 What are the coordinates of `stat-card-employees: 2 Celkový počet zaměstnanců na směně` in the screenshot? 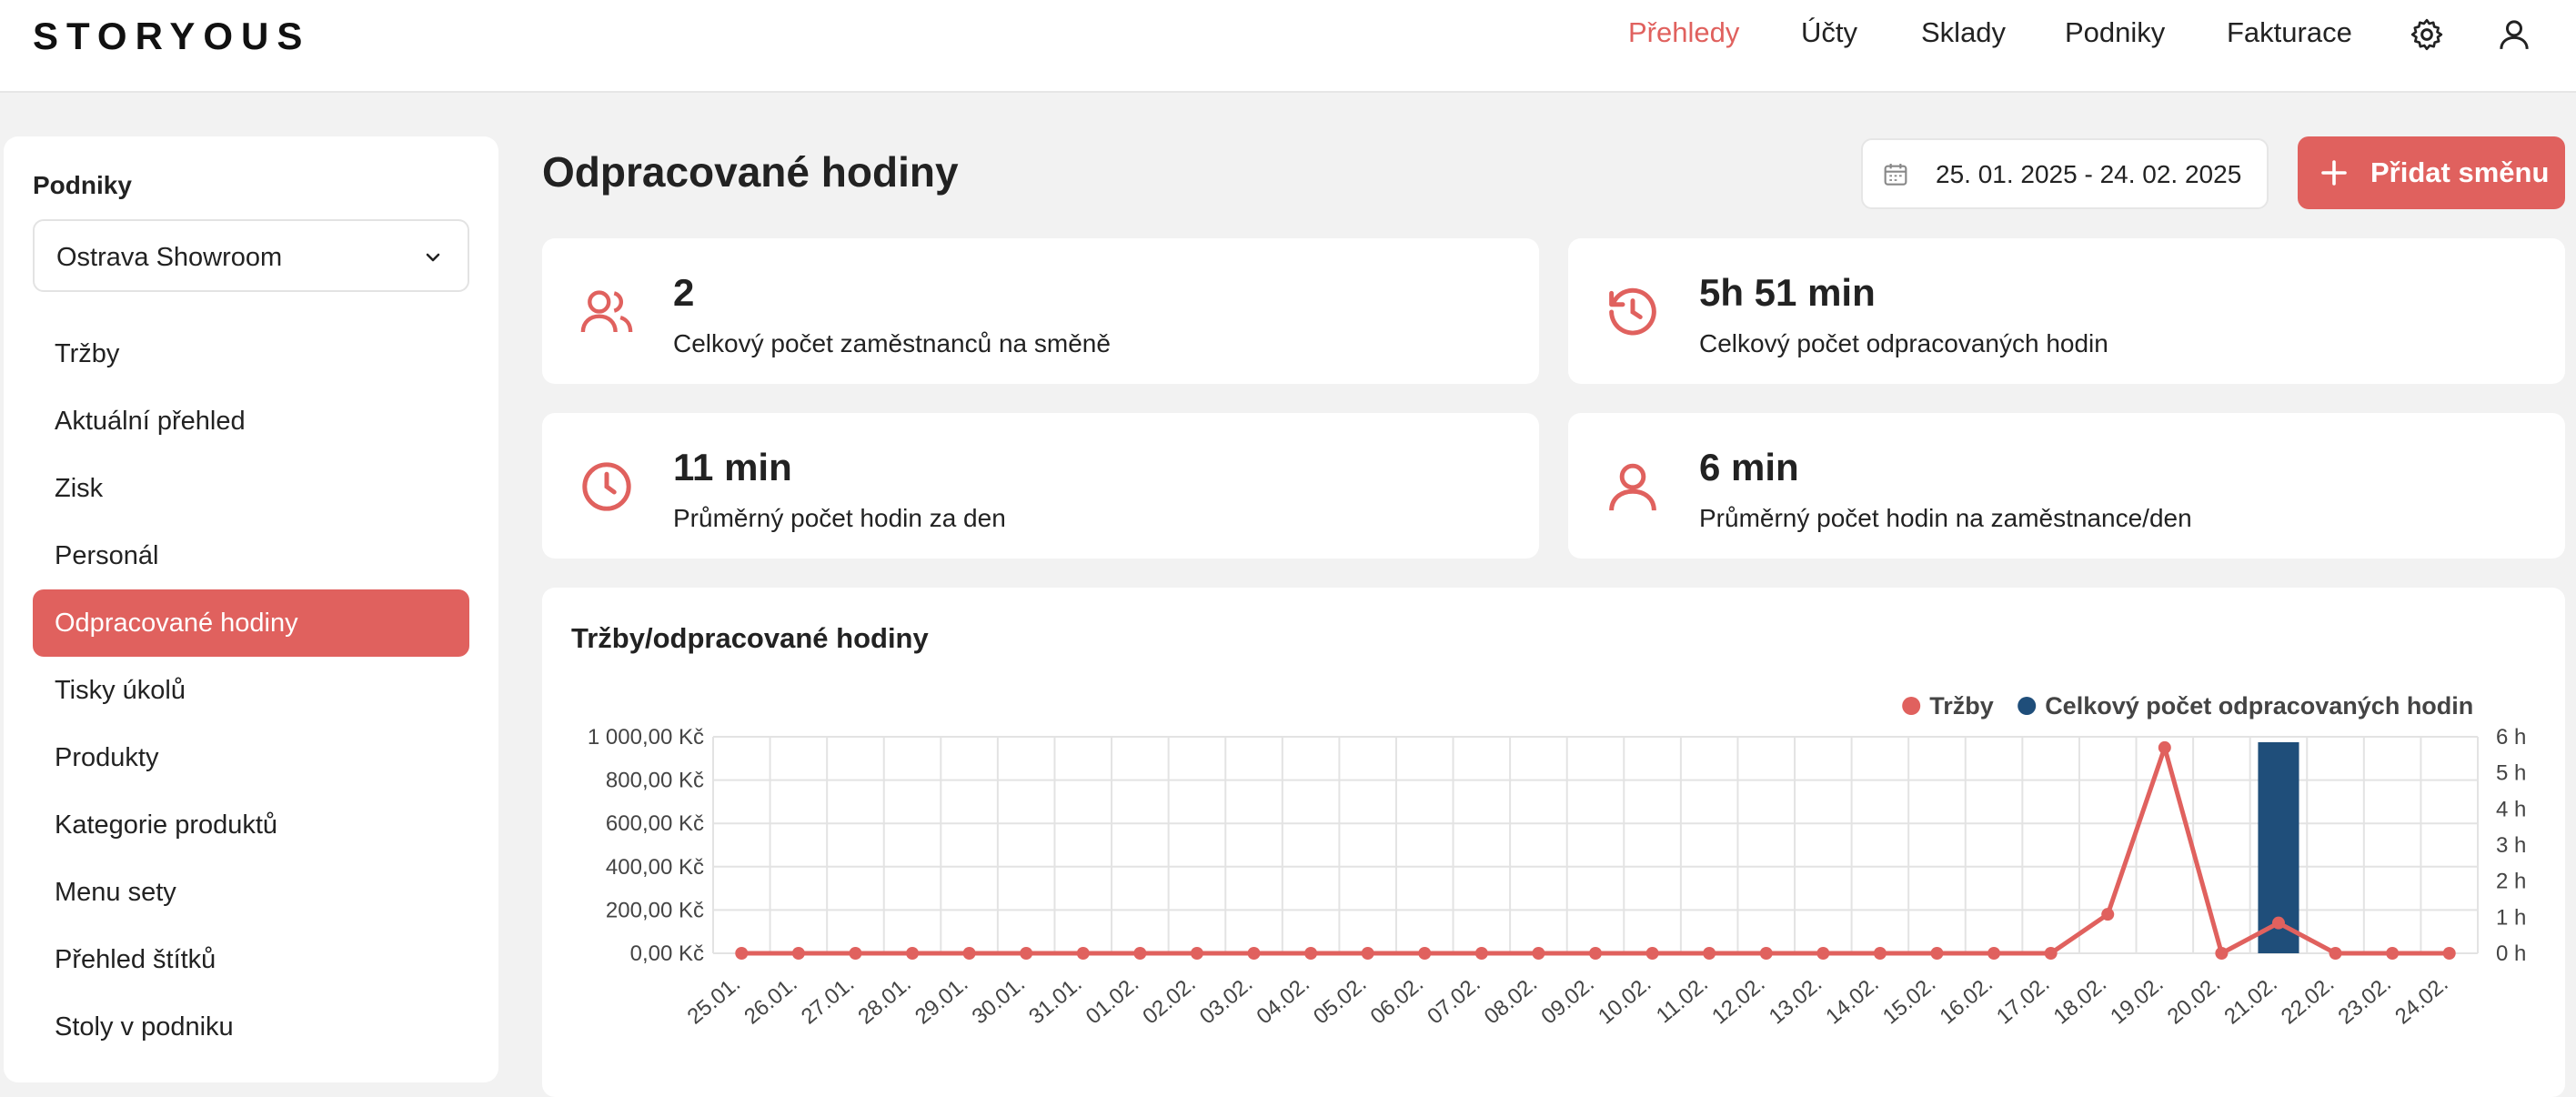 It's located at (1040, 311).